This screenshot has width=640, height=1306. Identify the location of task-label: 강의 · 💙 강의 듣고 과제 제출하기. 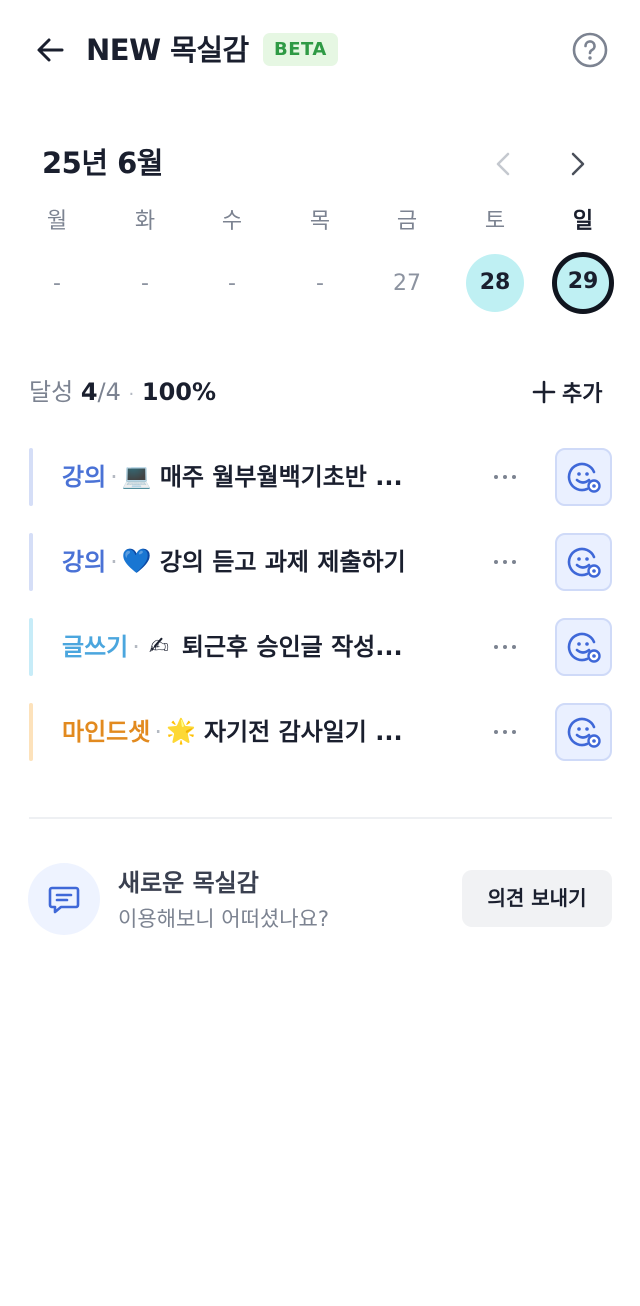
(234, 562).